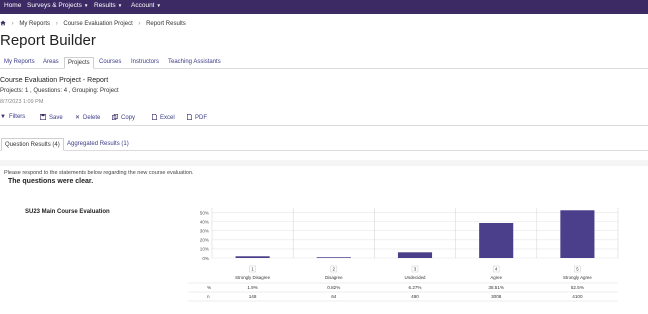  Describe the element at coordinates (143, 5) in the screenshot. I see `nav-account-label: Account` at that location.